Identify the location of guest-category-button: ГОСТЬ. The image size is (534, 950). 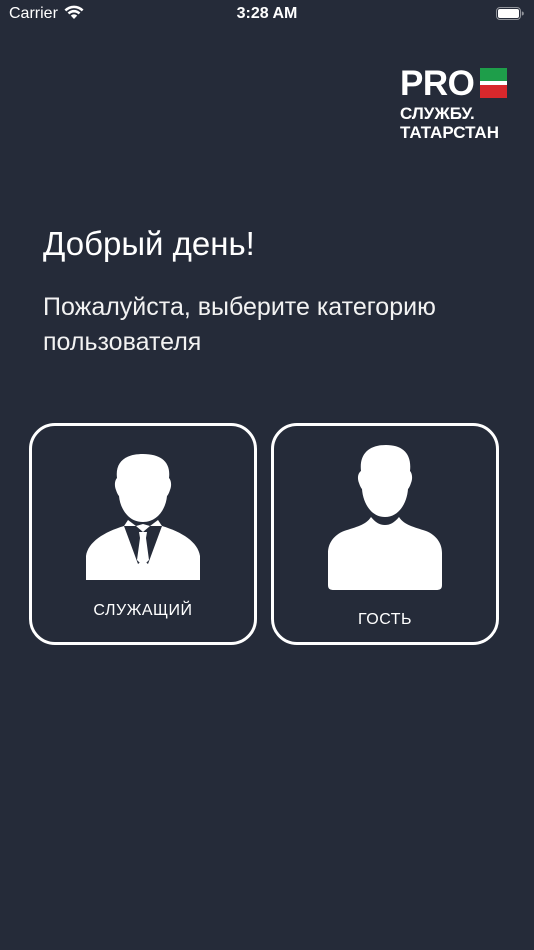
(385, 534).